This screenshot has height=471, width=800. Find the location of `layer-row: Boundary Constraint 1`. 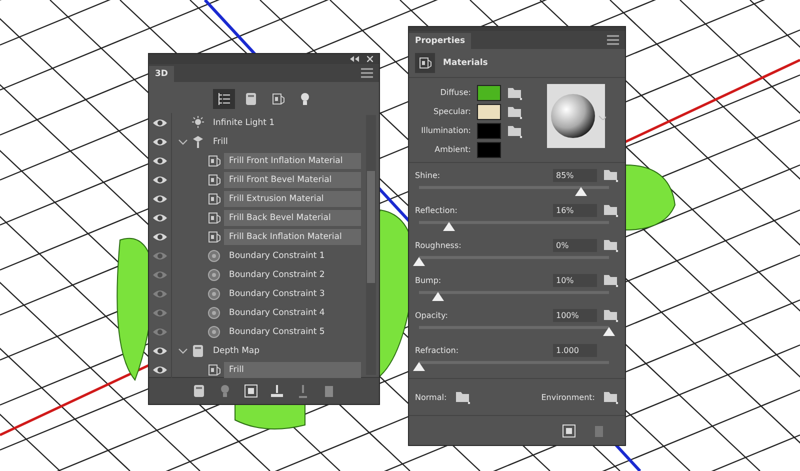

layer-row: Boundary Constraint 1 is located at coordinates (256, 255).